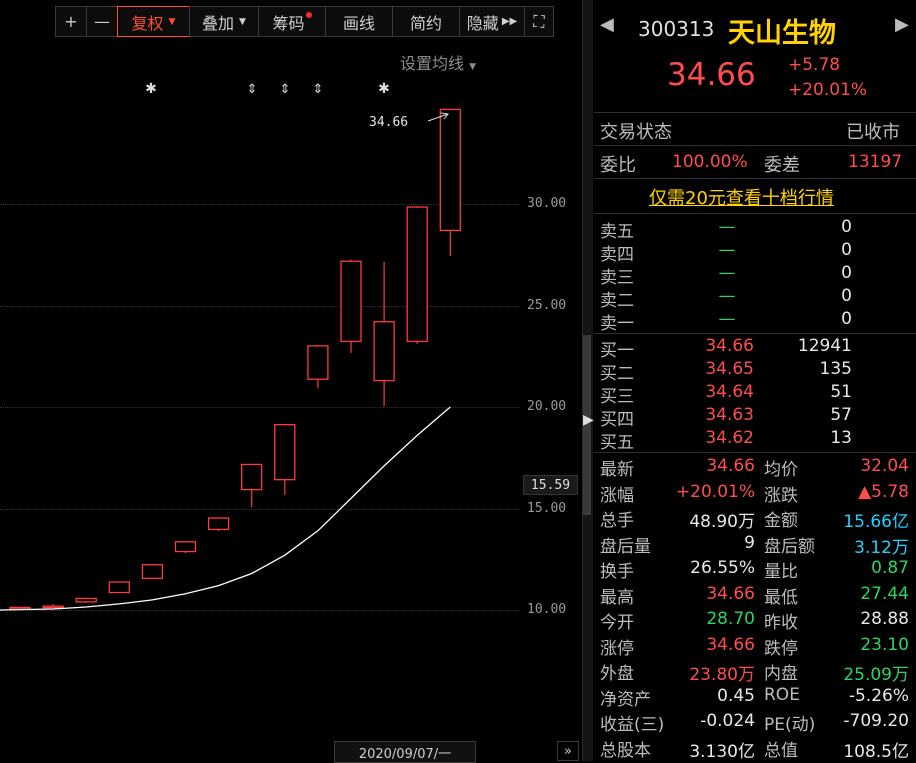 The height and width of the screenshot is (763, 916). What do you see at coordinates (781, 470) in the screenshot?
I see `stat-label: 均价` at bounding box center [781, 470].